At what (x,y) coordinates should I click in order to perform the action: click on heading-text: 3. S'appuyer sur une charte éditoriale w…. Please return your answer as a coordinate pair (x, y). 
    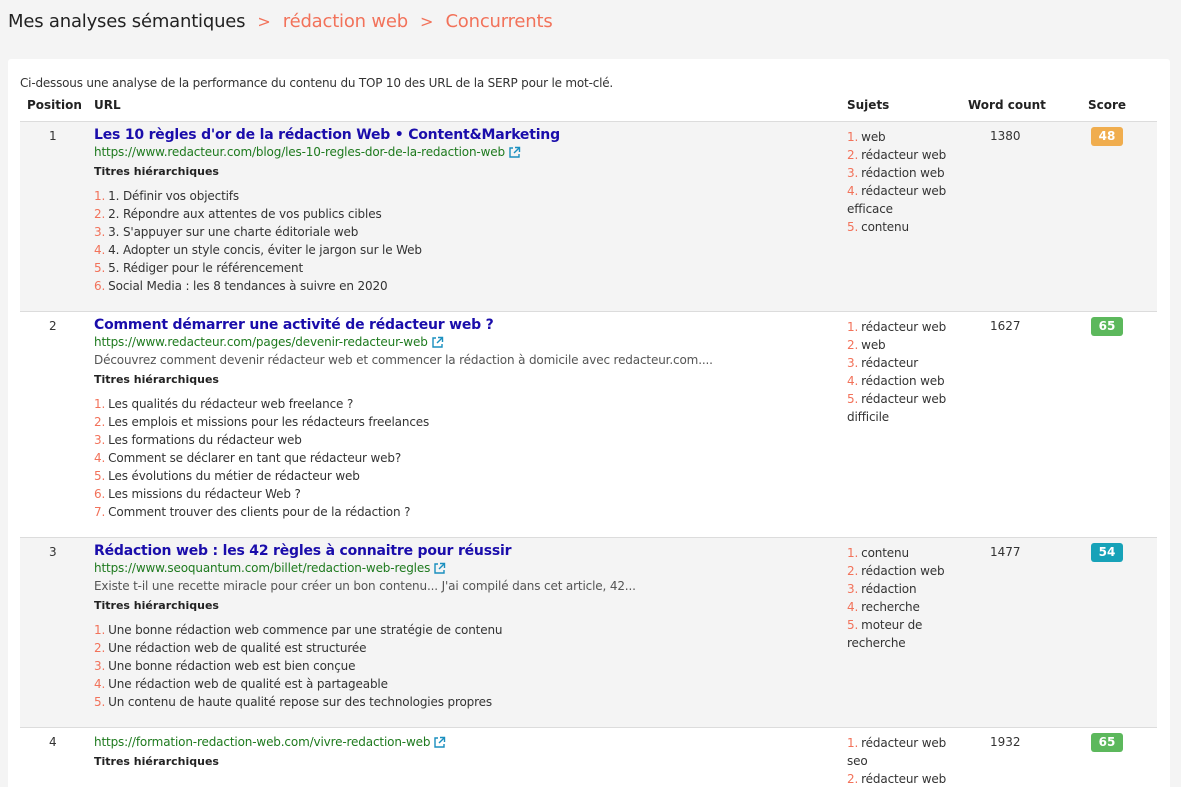
    Looking at the image, I should click on (233, 232).